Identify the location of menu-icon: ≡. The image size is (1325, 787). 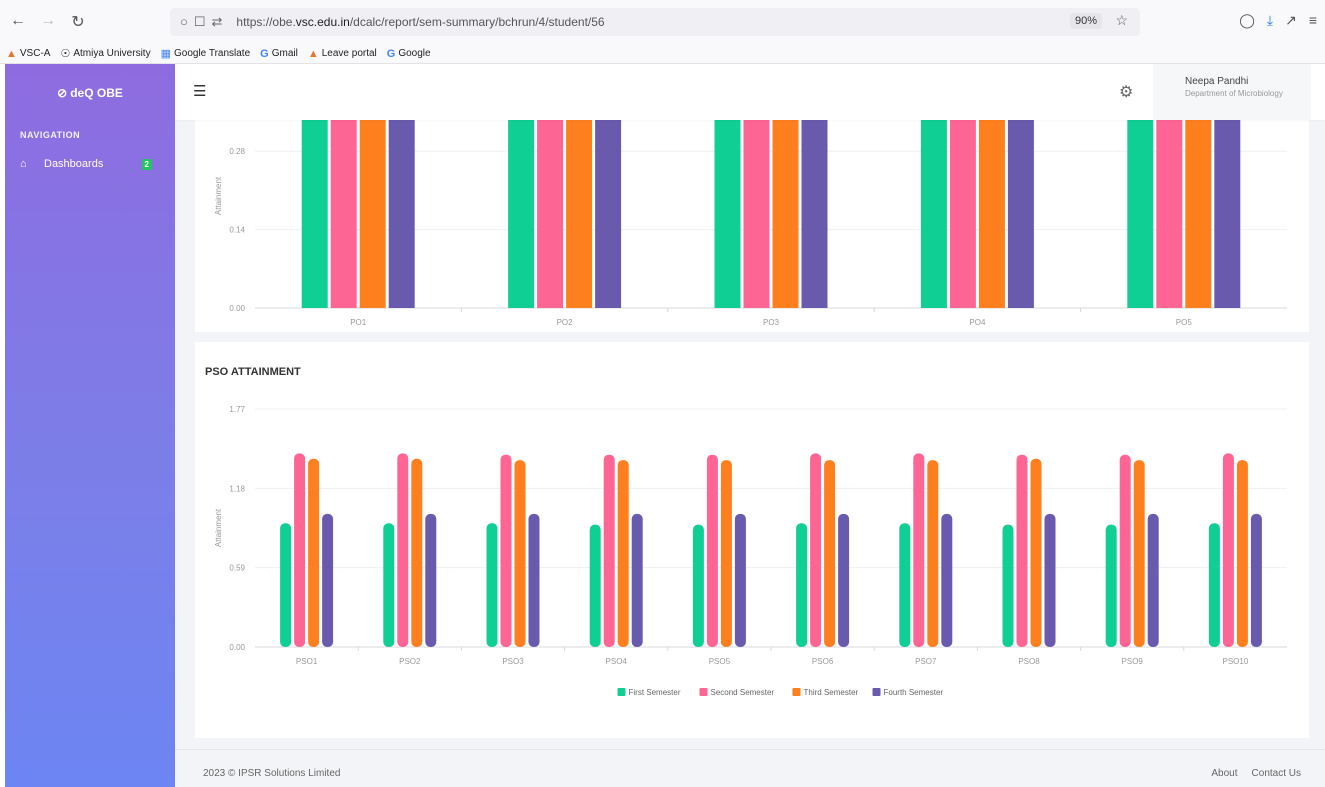
(1313, 20).